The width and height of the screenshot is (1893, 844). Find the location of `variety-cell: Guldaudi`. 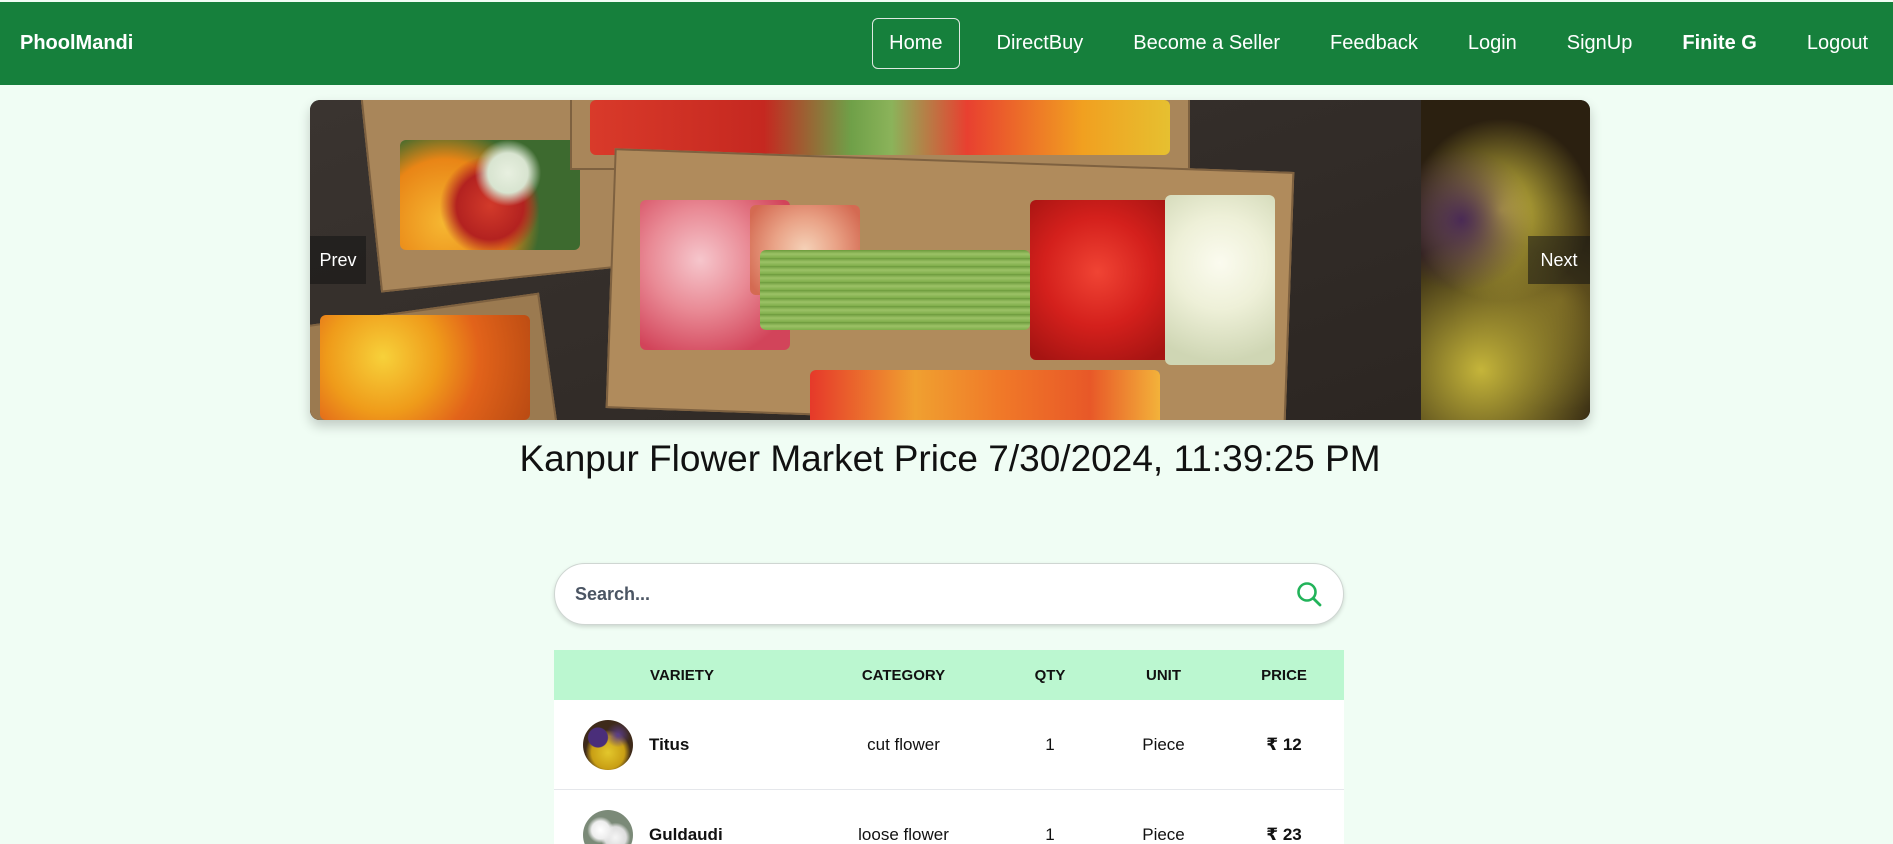

variety-cell: Guldaudi is located at coordinates (682, 826).